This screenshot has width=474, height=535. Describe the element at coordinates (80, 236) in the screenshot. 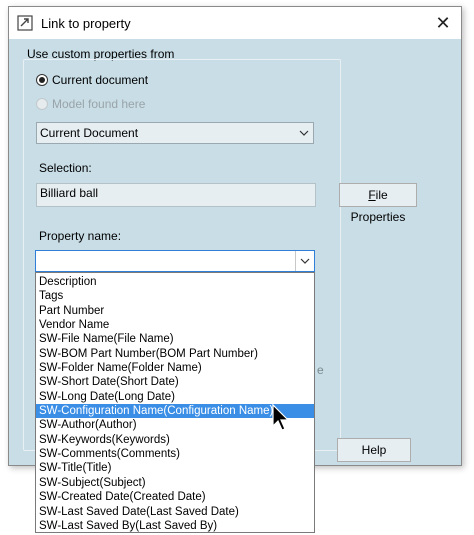

I see `property-name-label: Property name:` at that location.